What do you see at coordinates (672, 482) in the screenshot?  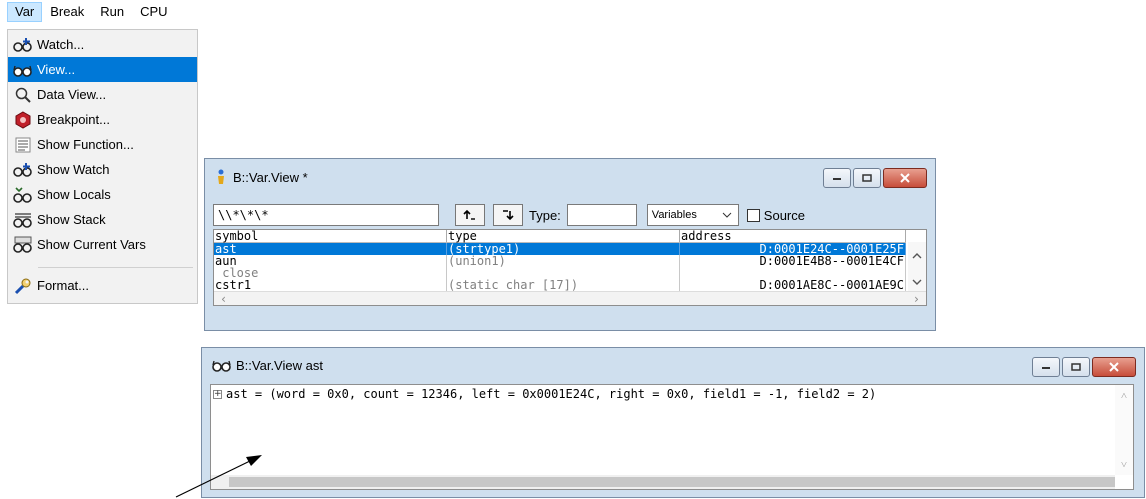 I see `scrollbar-thumb` at bounding box center [672, 482].